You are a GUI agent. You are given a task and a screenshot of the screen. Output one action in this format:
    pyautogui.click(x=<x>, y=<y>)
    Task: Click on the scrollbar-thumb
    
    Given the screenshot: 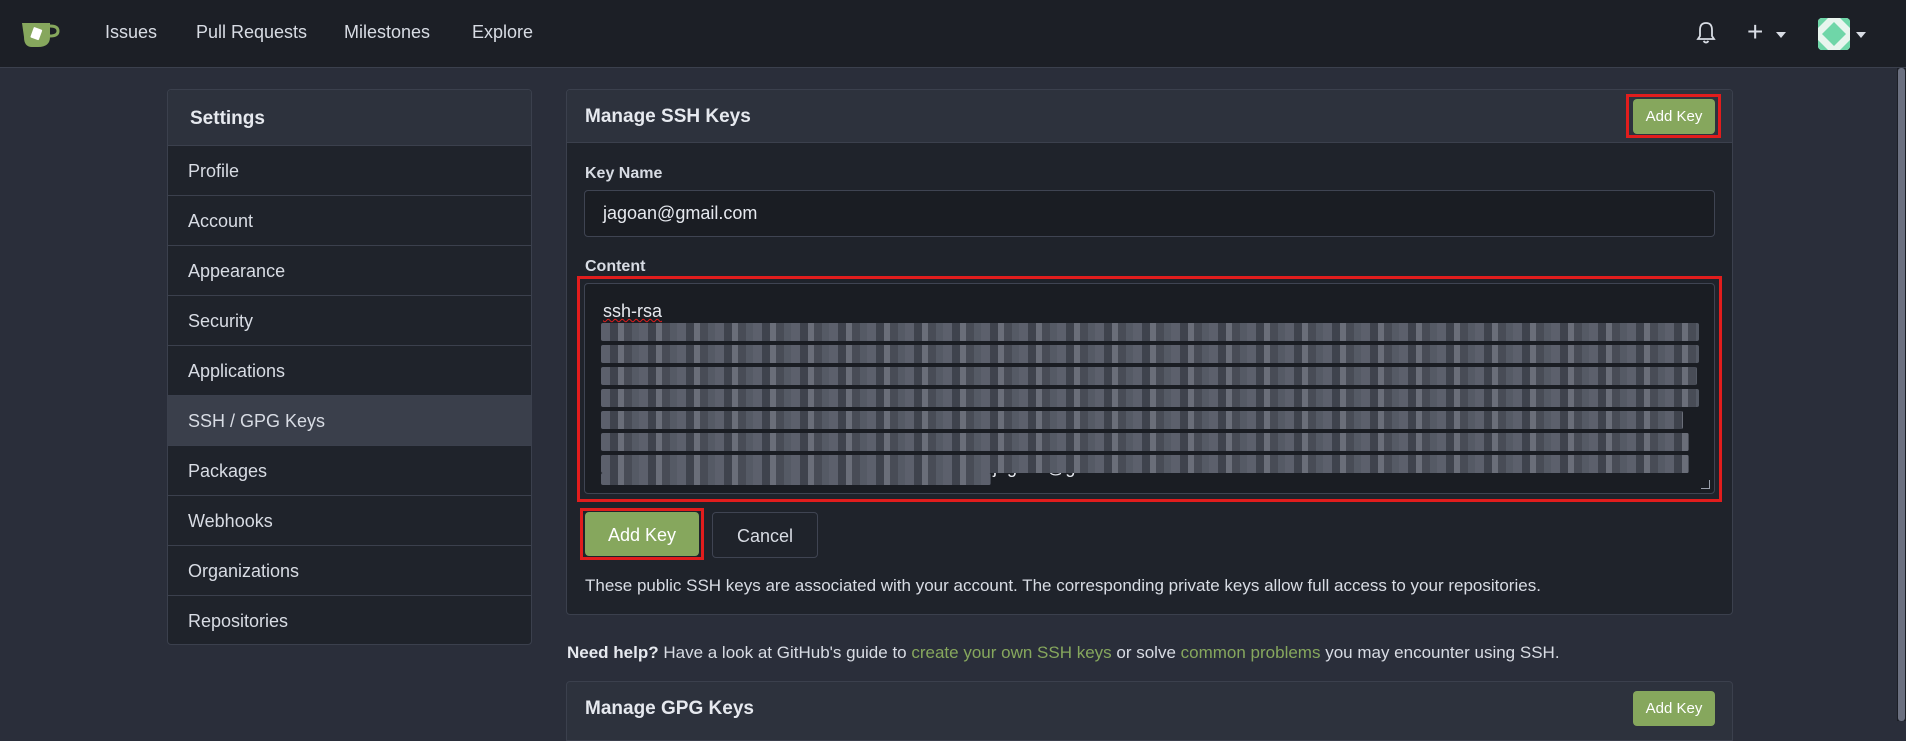 What is the action you would take?
    pyautogui.click(x=1901, y=394)
    